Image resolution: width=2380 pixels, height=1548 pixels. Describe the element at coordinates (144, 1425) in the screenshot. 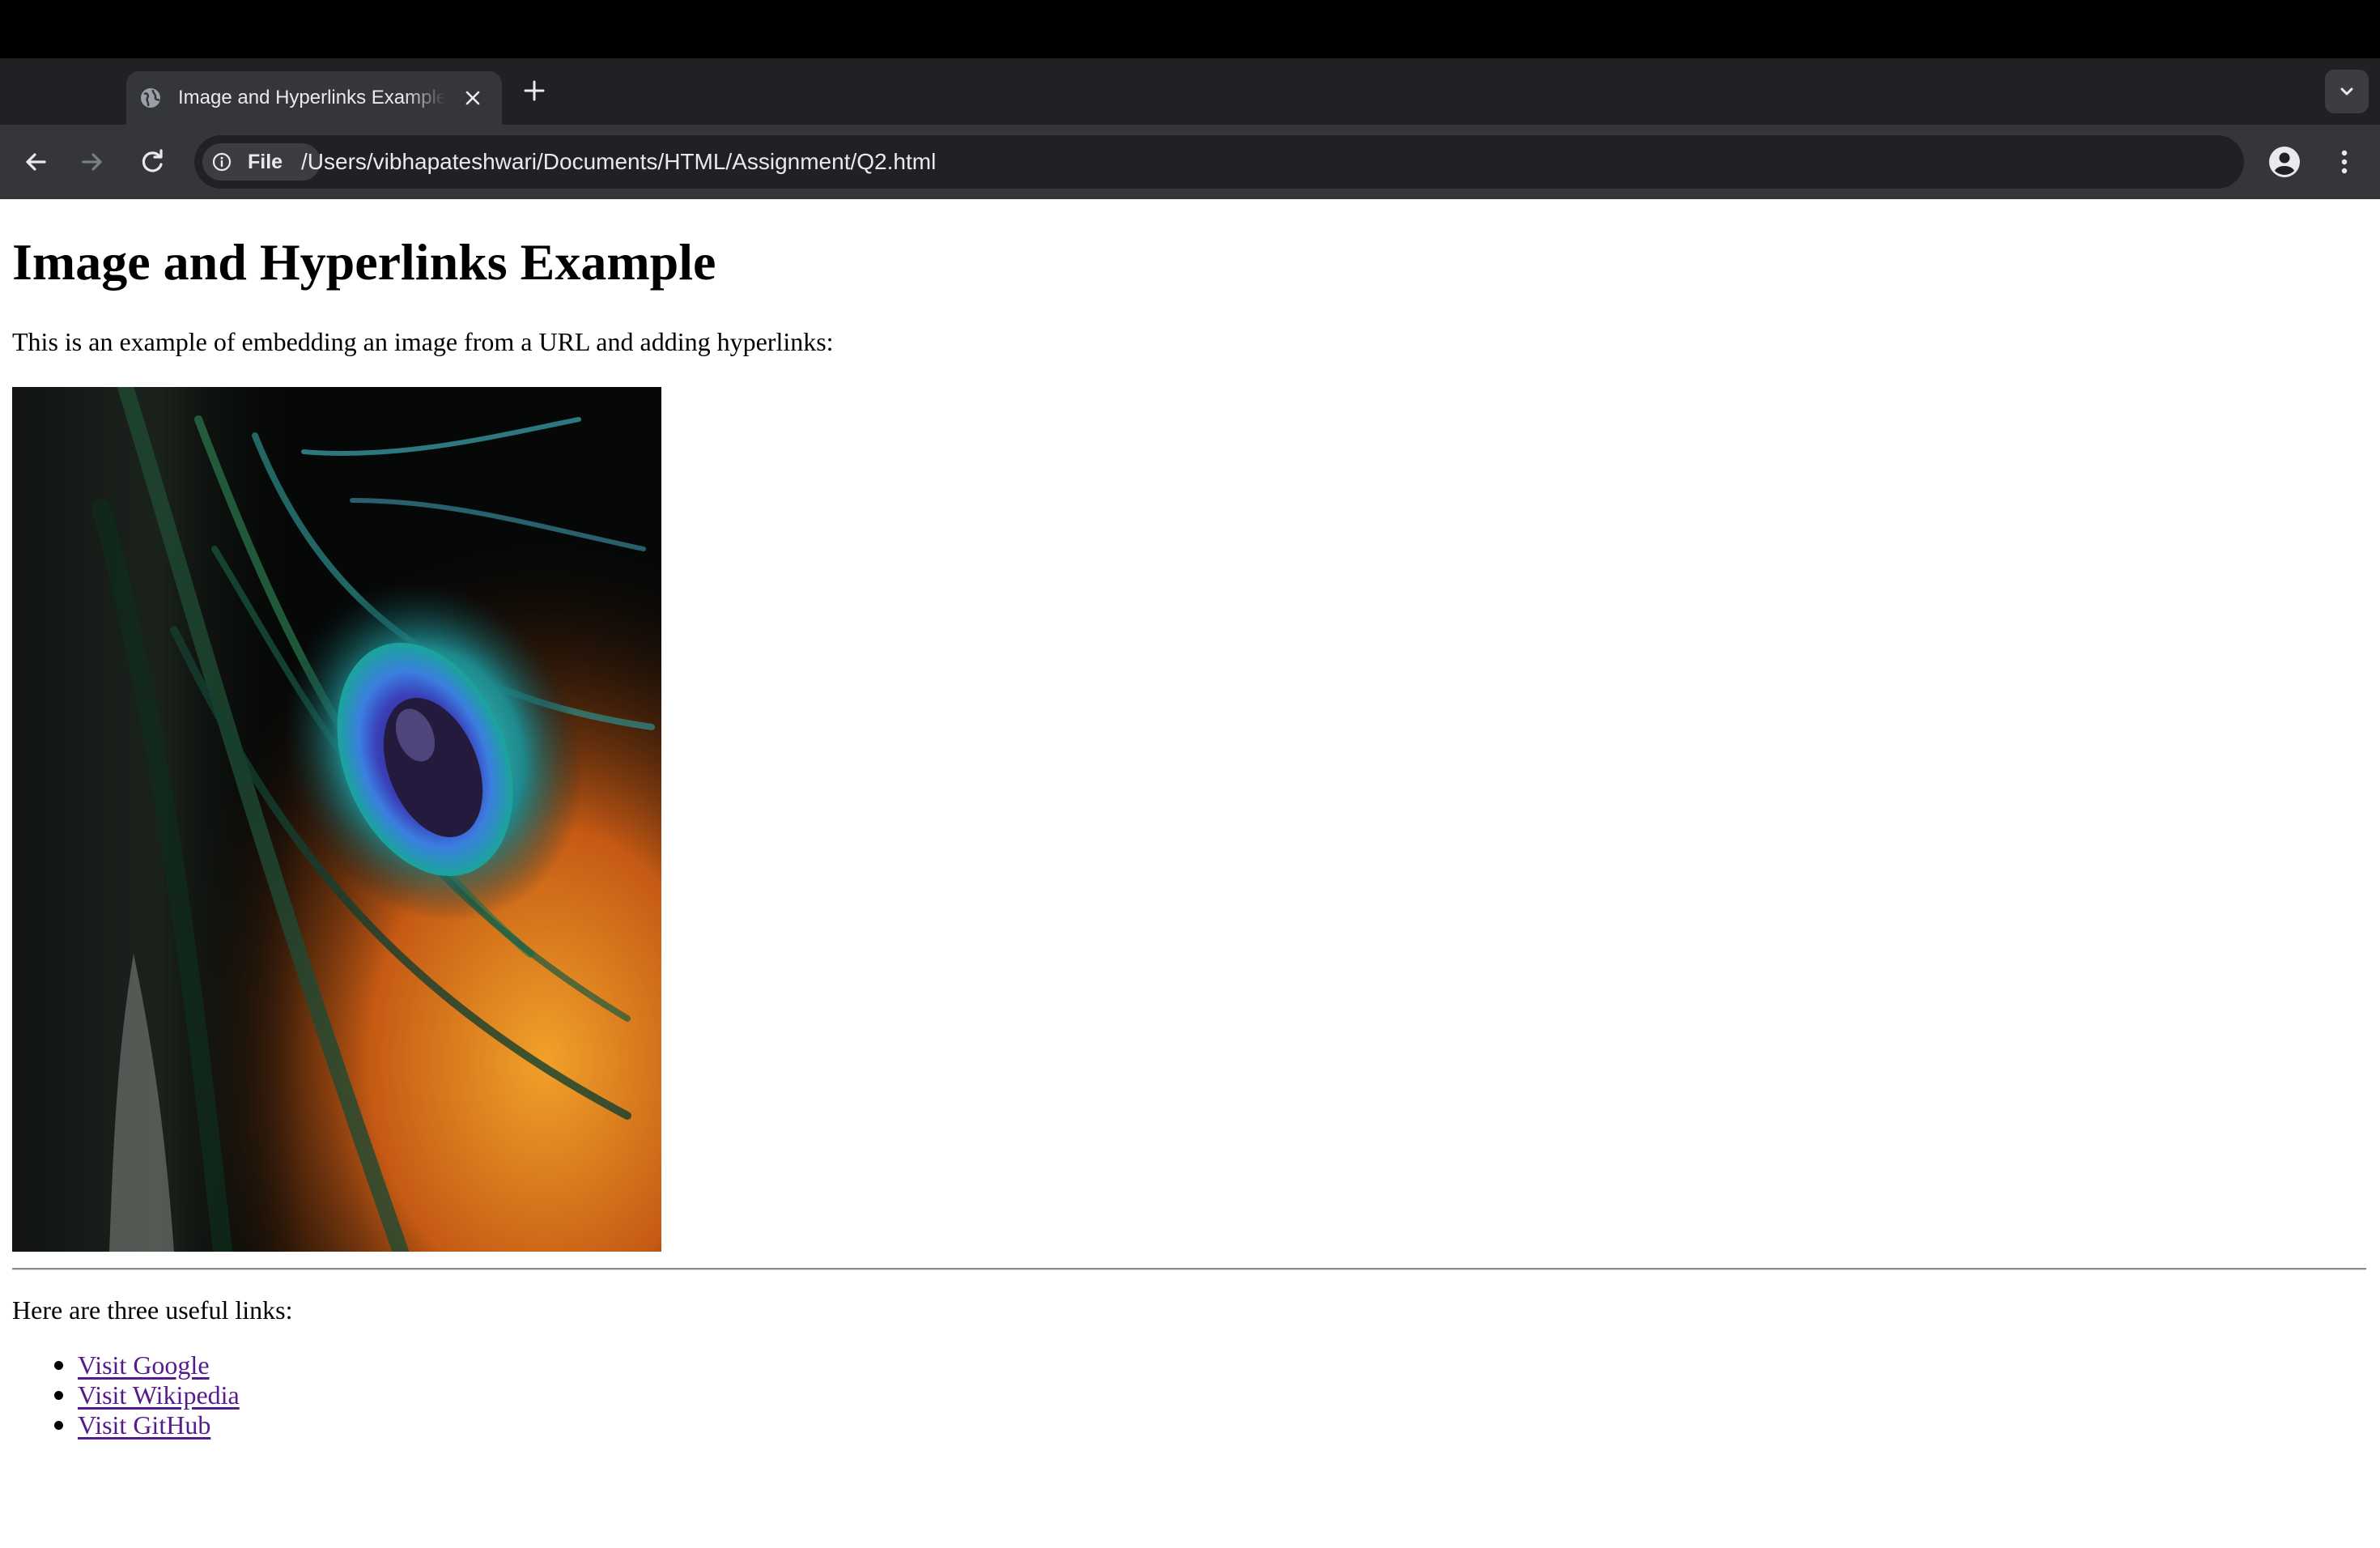

I see `link-github: Visit GitHub` at that location.